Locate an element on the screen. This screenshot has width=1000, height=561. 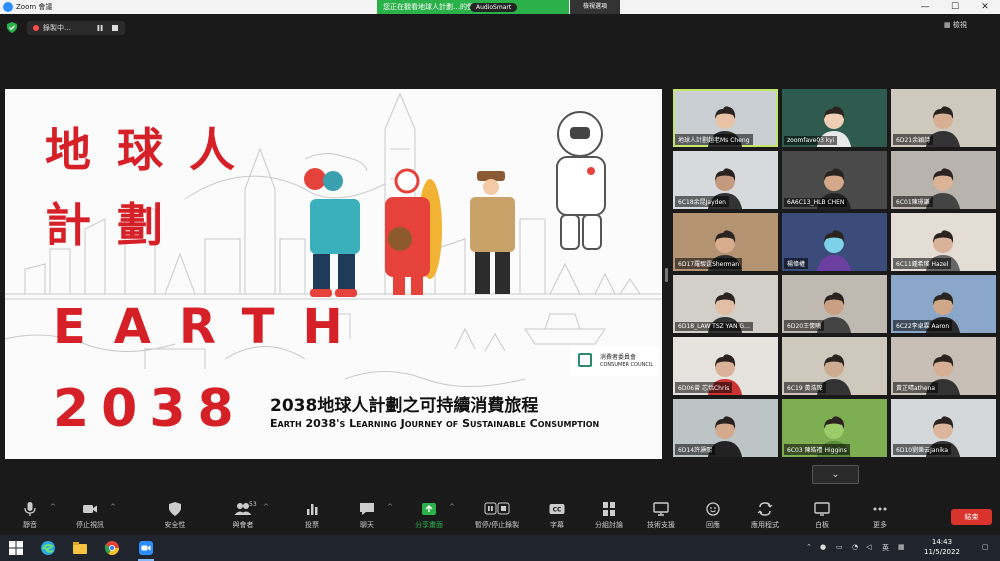
participant-name: 6D17羅駿霆Sherman is located at coordinates (709, 263).